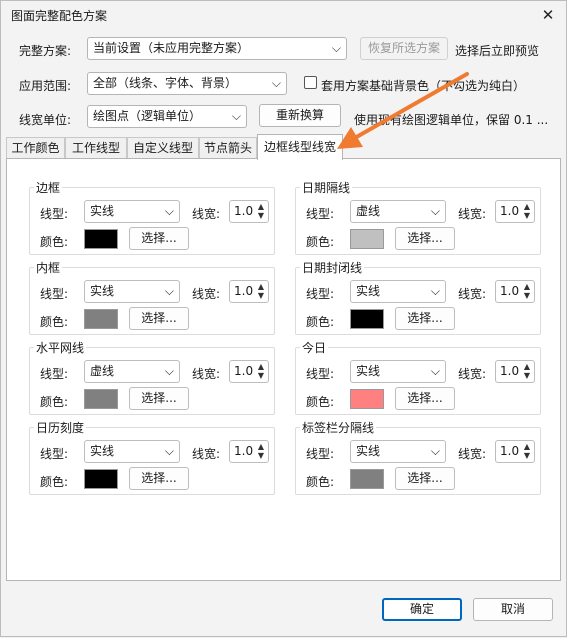 The image size is (567, 638). I want to click on unit-select: 绘图点（逻辑单位） ⌵, so click(167, 116).